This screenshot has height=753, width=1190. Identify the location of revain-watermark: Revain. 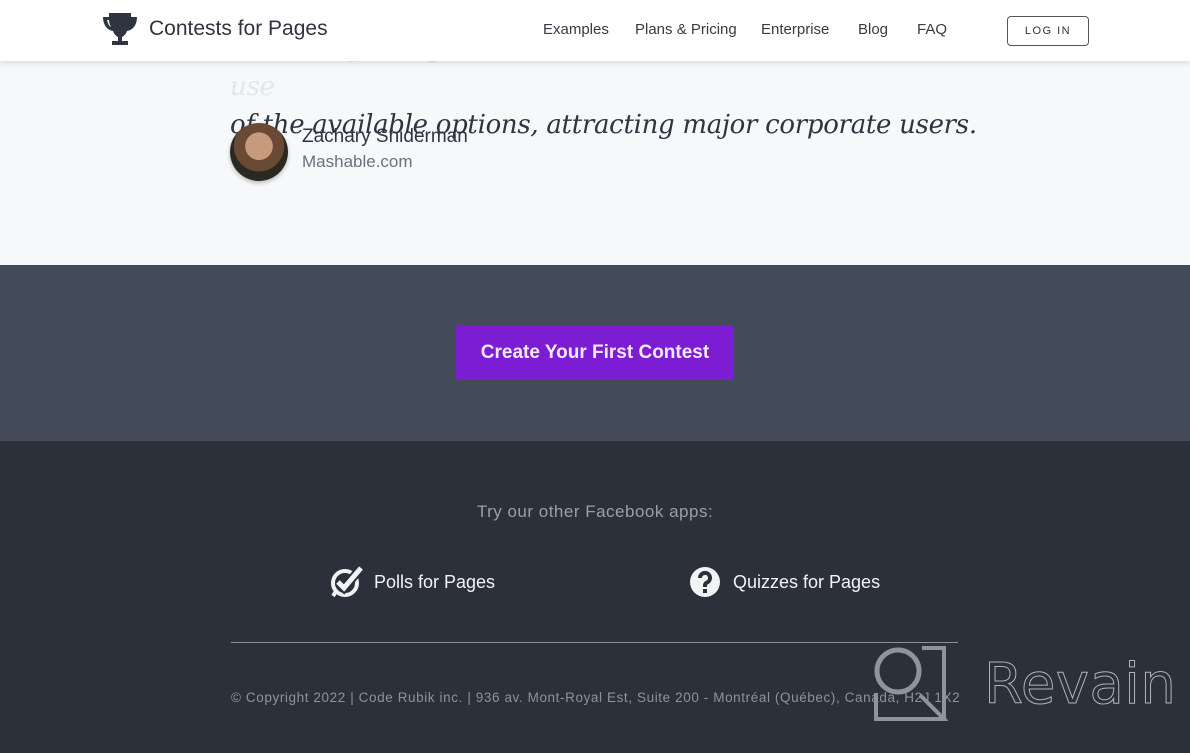
(1024, 684).